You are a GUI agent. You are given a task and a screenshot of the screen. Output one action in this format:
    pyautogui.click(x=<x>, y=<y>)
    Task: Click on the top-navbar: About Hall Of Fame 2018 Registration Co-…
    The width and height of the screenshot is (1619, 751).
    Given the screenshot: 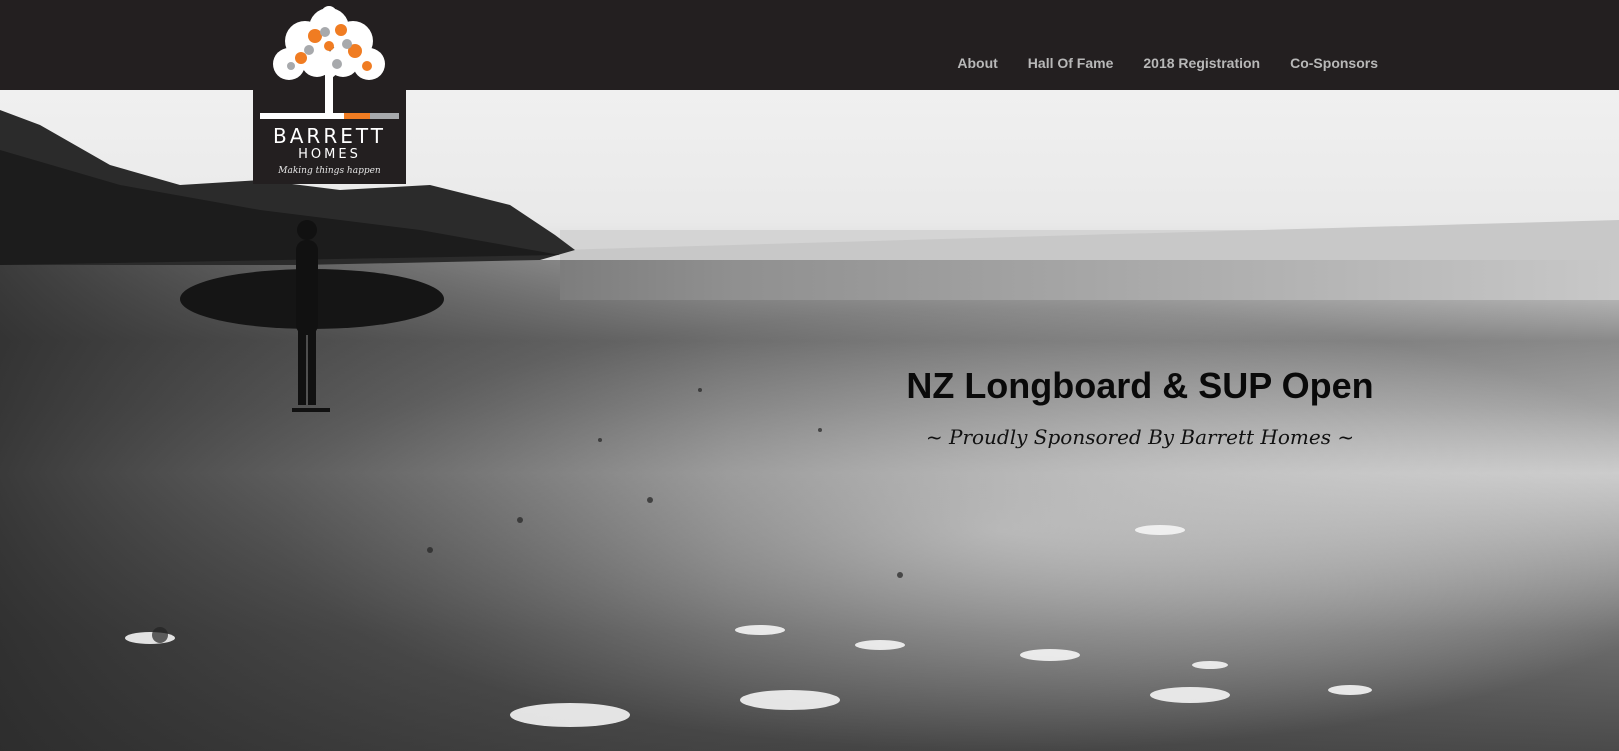 What is the action you would take?
    pyautogui.click(x=809, y=45)
    